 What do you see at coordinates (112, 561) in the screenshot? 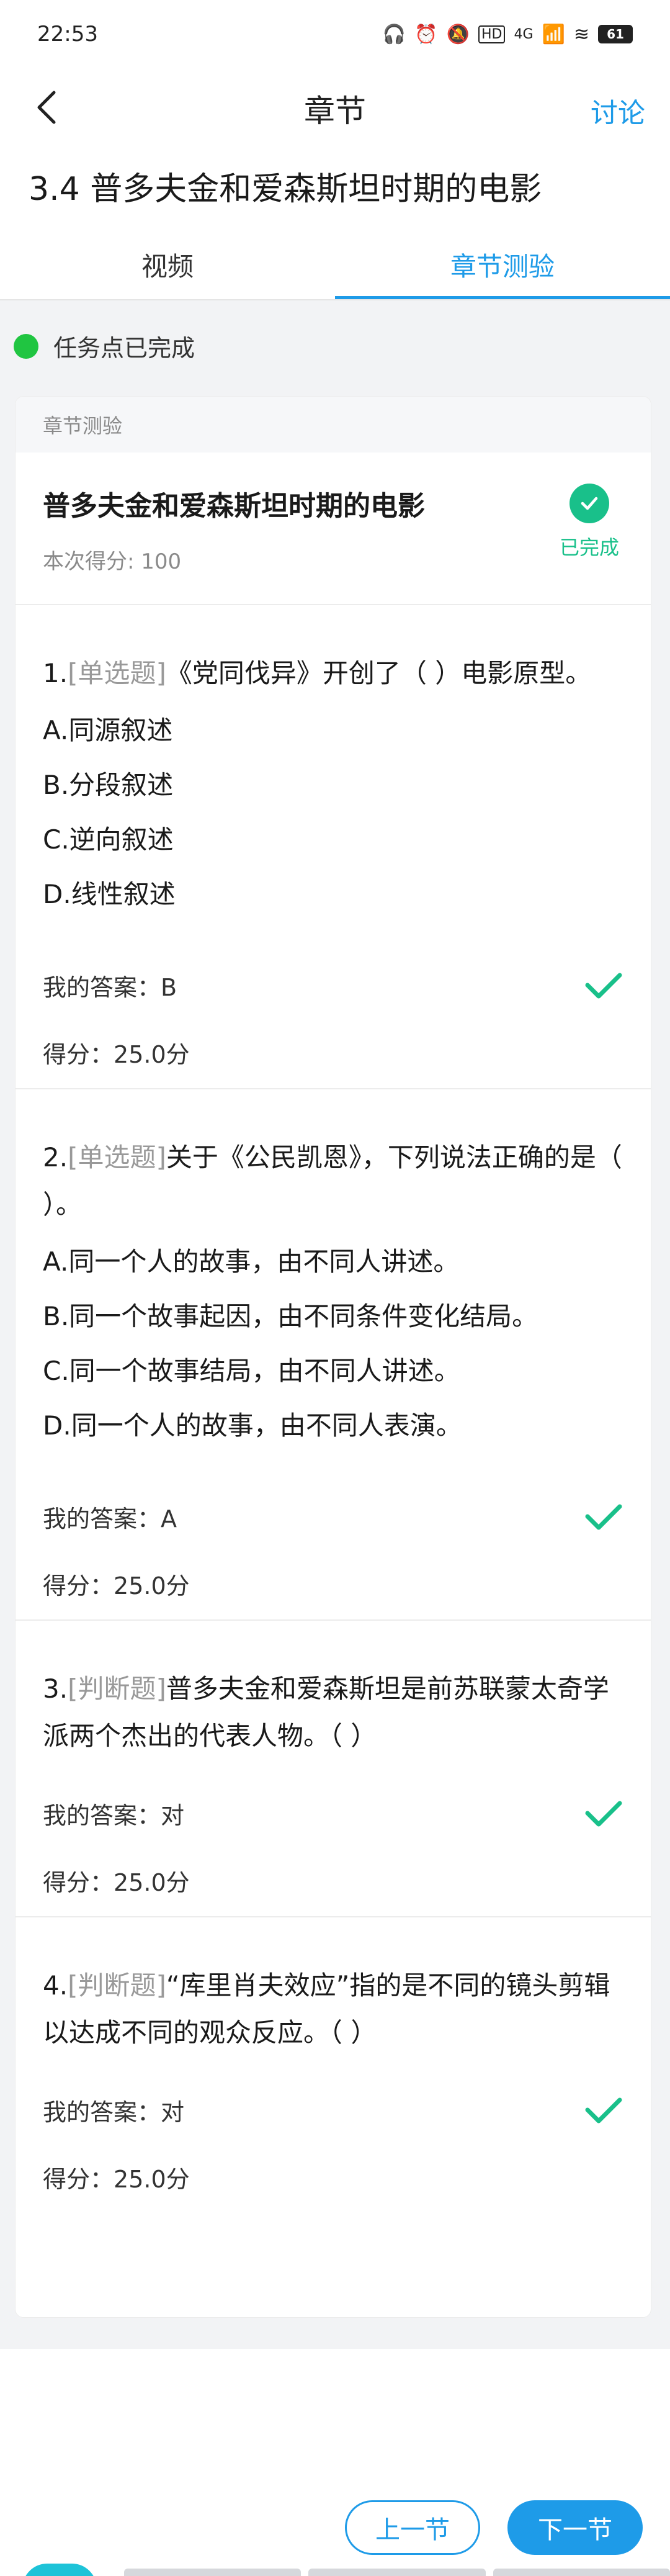
I see `quiz-score: 本次得分: 100` at bounding box center [112, 561].